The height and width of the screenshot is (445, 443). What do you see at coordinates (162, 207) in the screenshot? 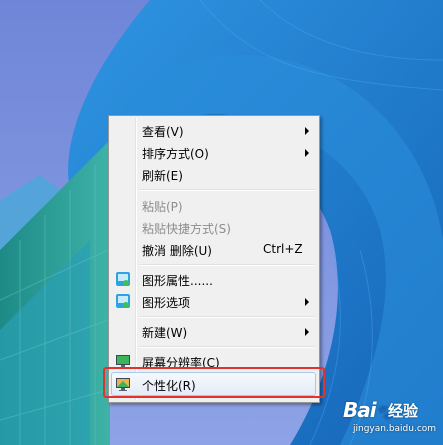
I see `menu-item-label: 粘贴(P)` at bounding box center [162, 207].